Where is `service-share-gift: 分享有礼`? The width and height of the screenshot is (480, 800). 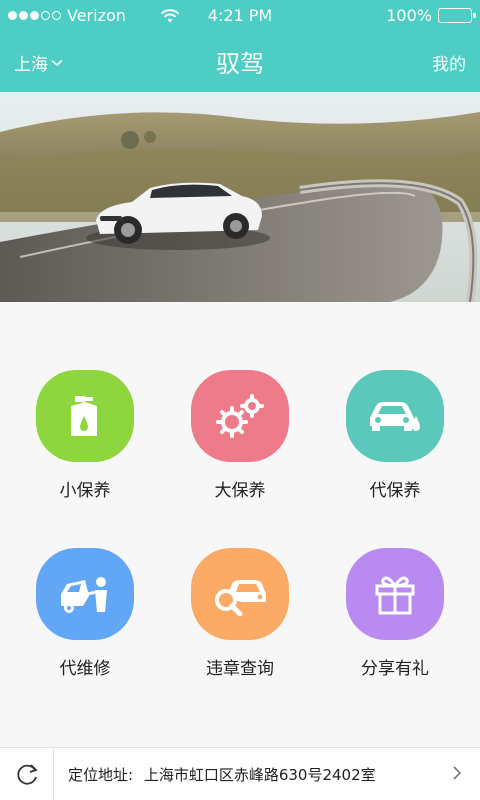 service-share-gift: 分享有礼 is located at coordinates (395, 613).